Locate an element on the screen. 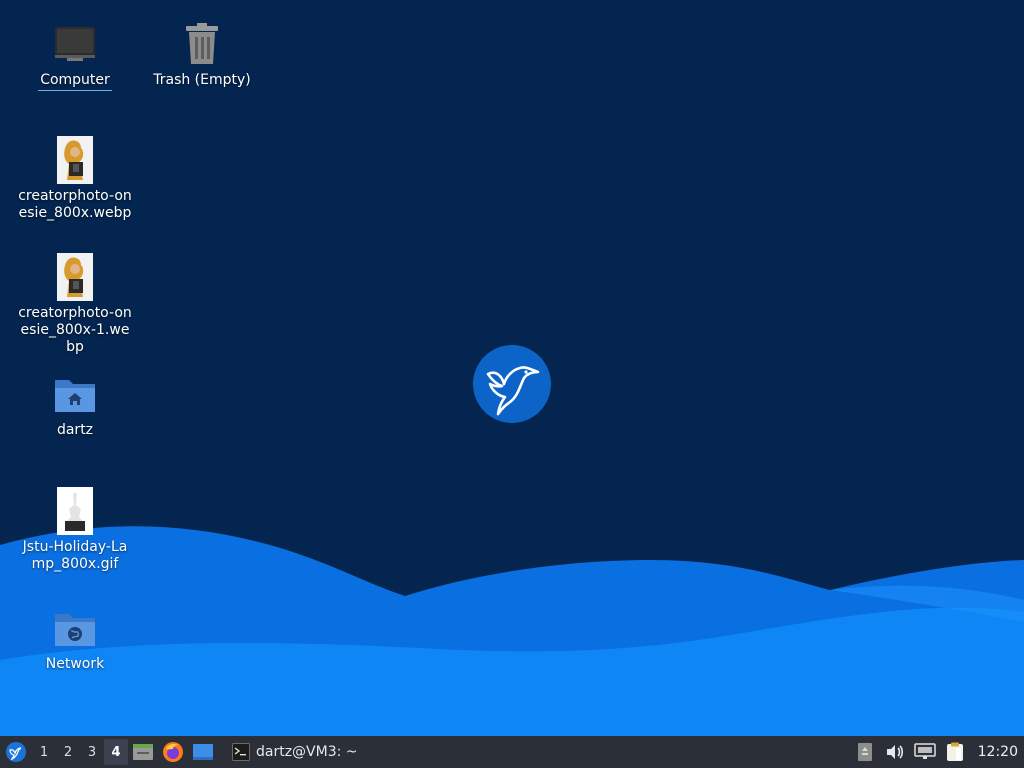 Image resolution: width=1024 pixels, height=768 pixels. taskbar: 1 2 3 4 dartz@VM3: ~ 12:20 is located at coordinates (512, 752).